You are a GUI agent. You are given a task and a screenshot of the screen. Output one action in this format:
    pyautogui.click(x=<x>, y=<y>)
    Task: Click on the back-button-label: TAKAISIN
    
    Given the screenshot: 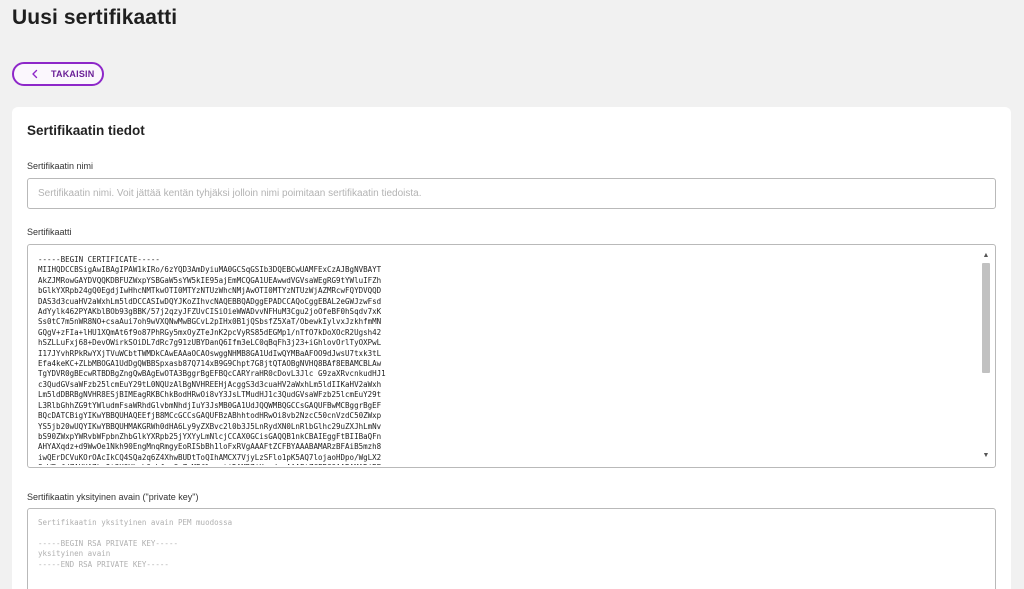 What is the action you would take?
    pyautogui.click(x=73, y=74)
    